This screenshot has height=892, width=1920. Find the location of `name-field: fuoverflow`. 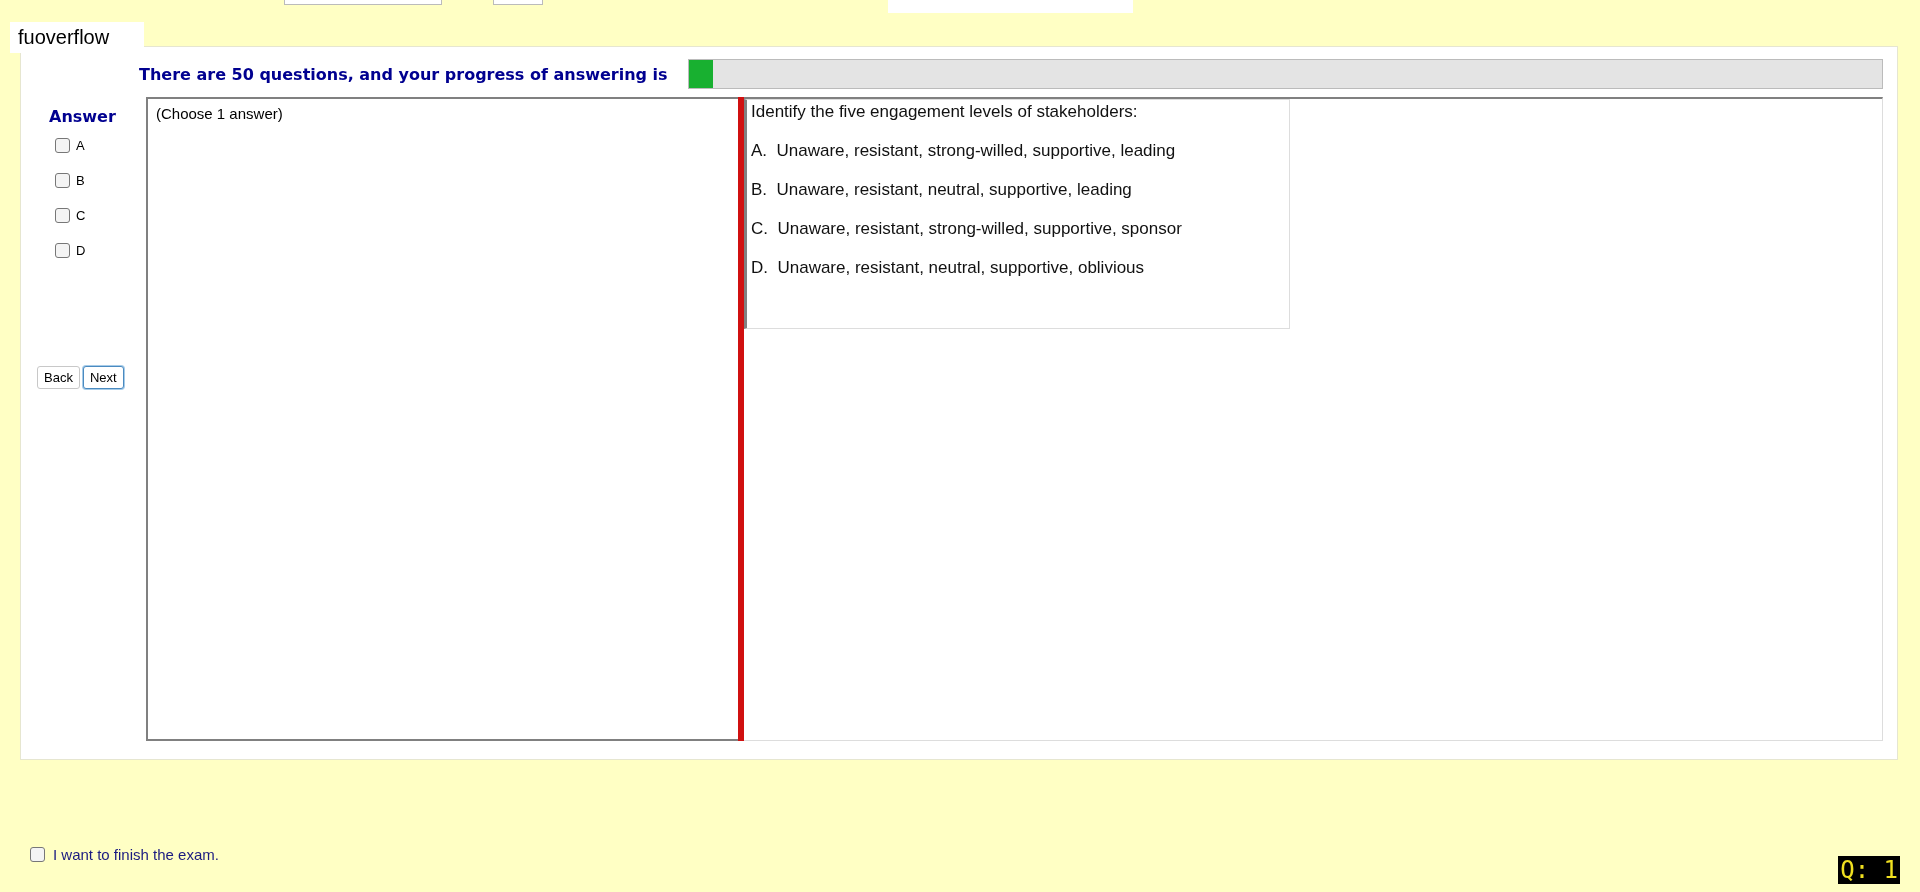

name-field: fuoverflow is located at coordinates (77, 37).